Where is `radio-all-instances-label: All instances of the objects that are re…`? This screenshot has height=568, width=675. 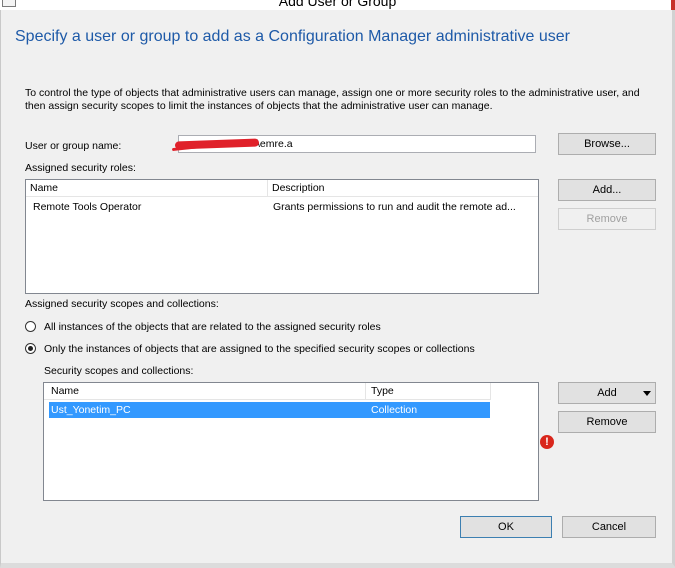
radio-all-instances-label: All instances of the objects that are re… is located at coordinates (212, 327).